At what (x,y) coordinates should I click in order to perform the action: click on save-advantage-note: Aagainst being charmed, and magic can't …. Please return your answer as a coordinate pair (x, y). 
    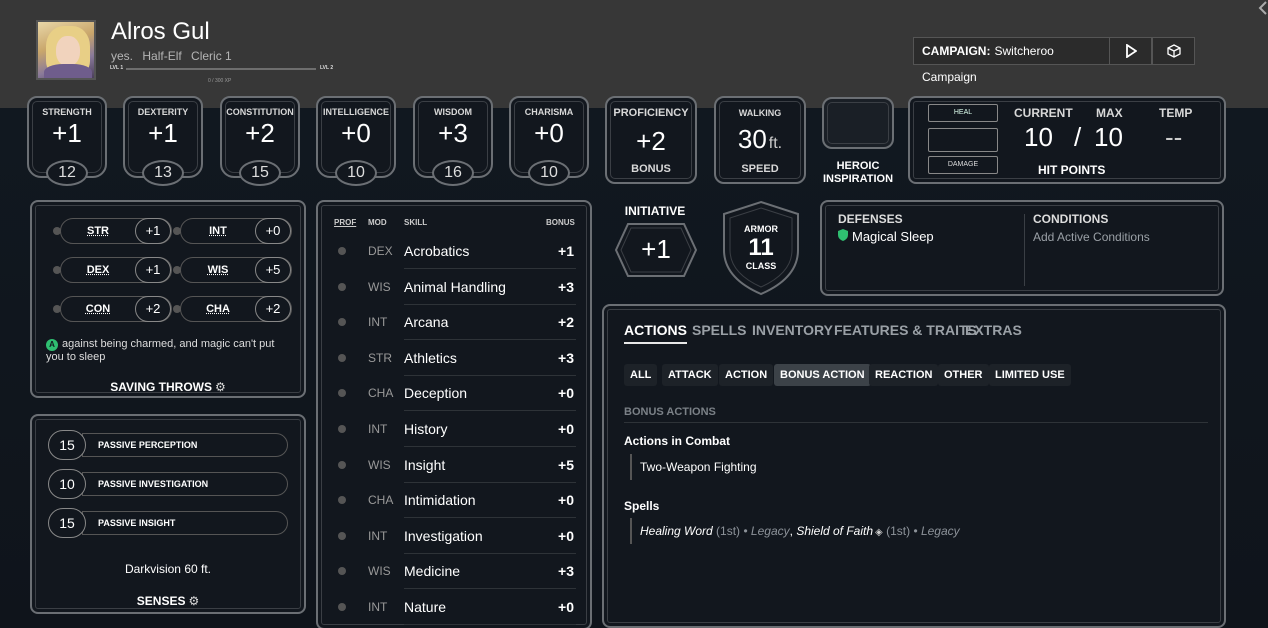
    Looking at the image, I should click on (166, 351).